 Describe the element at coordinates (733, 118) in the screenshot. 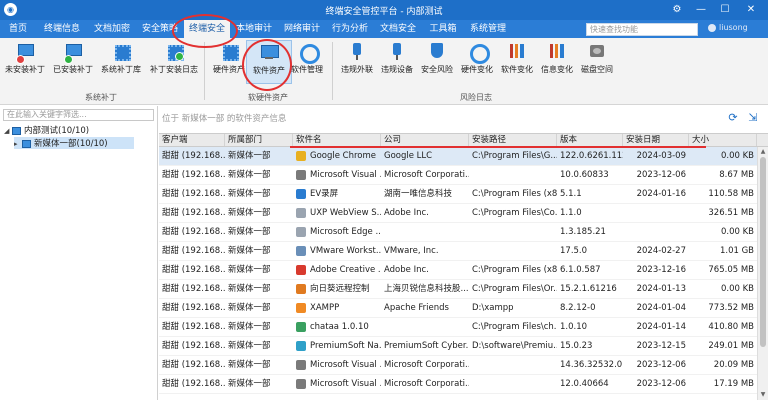

I see `refresh-icon: ⟳` at that location.